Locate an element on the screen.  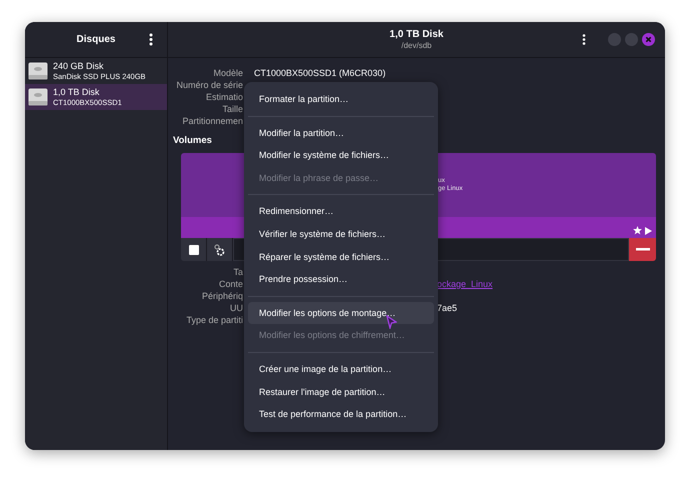
field-value: 7ae5 is located at coordinates (447, 308).